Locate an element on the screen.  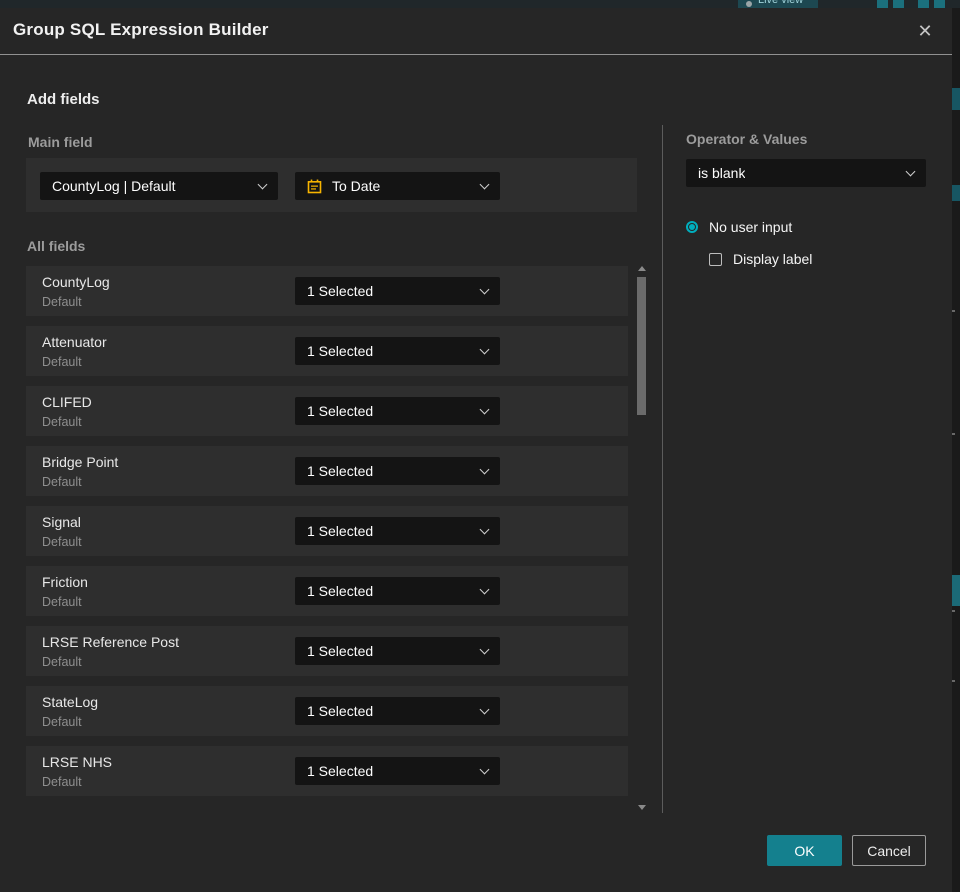
live-view-label: Live view is located at coordinates (781, 3).